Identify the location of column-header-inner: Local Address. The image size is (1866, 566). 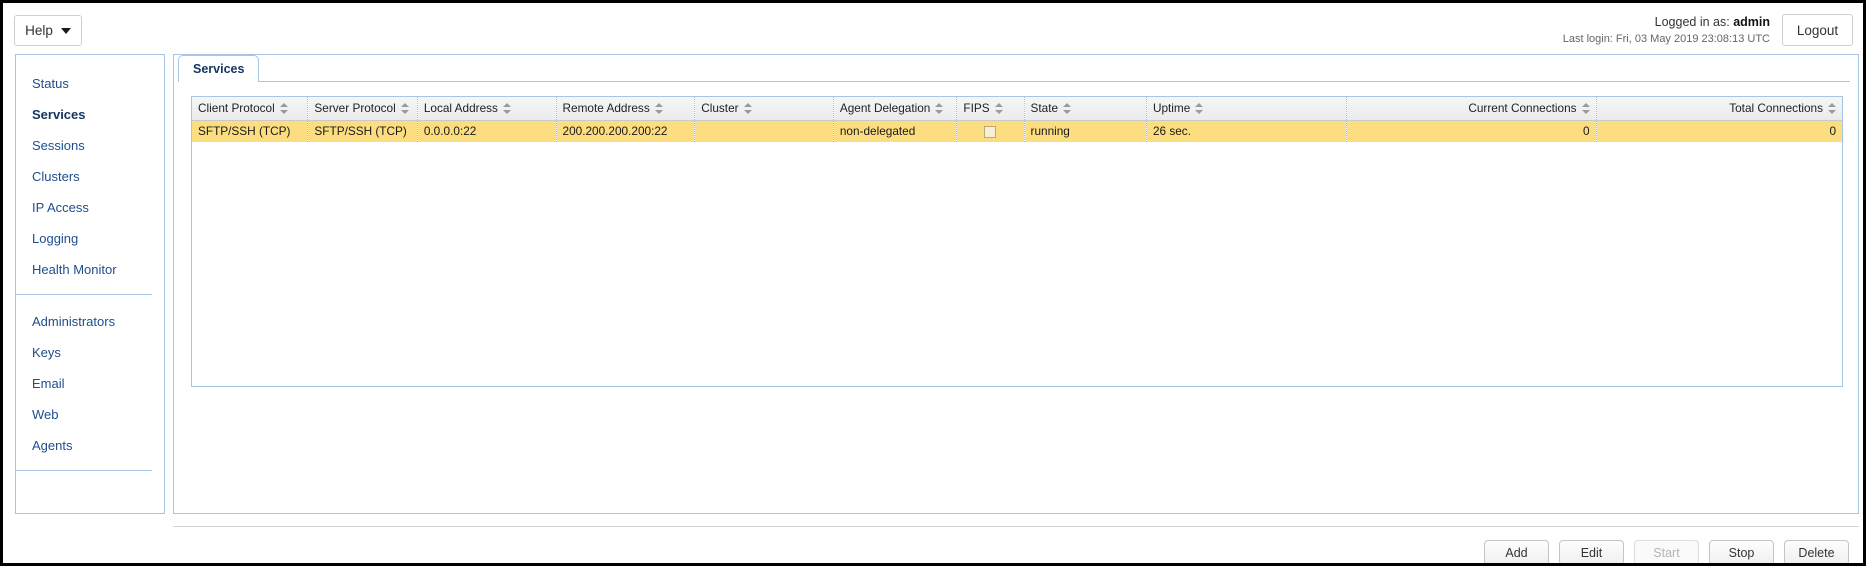
(467, 108).